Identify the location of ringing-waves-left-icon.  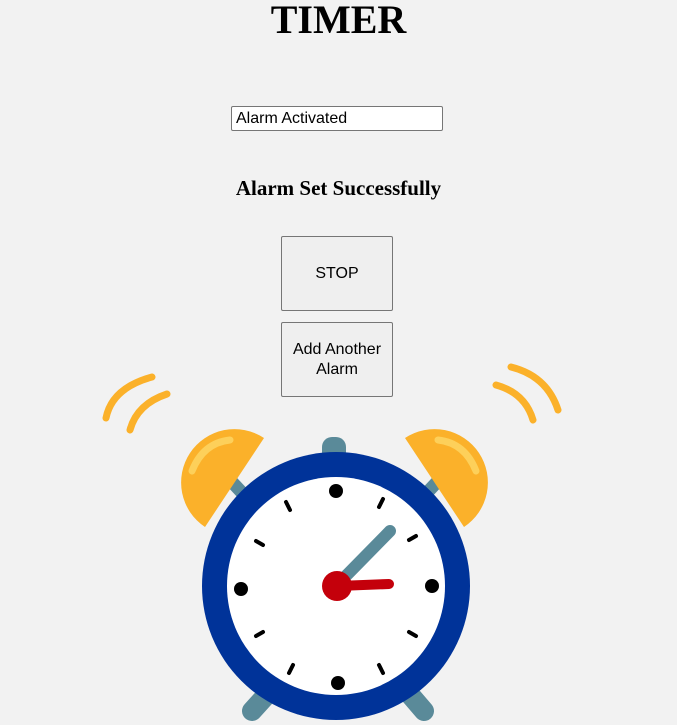
(136, 403).